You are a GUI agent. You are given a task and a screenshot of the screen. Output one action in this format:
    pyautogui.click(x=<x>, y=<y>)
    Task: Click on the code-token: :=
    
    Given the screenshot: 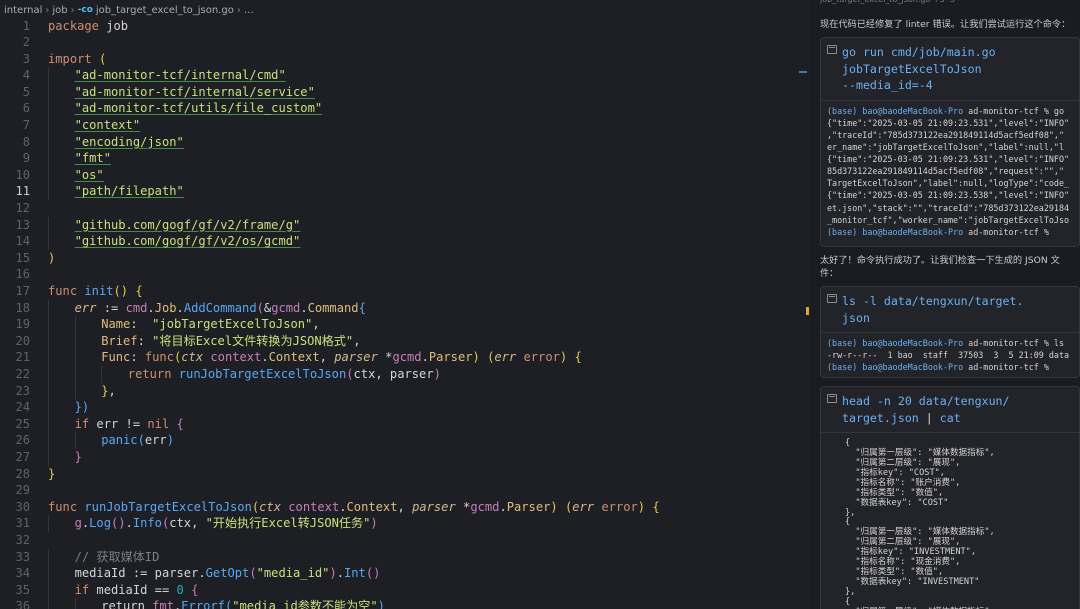 What is the action you would take?
    pyautogui.click(x=111, y=307)
    